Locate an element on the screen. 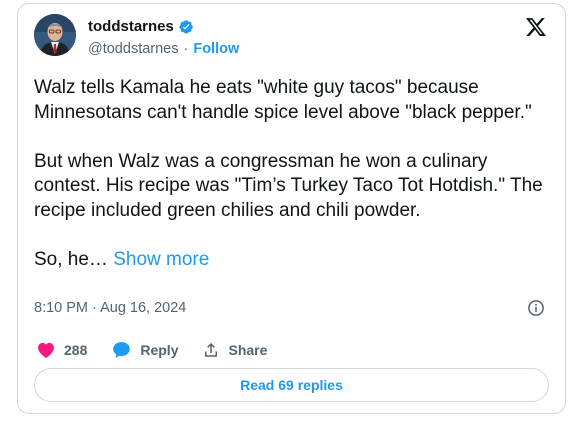 The image size is (582, 427). handle-row: @toddstarnes · Follow is located at coordinates (163, 49).